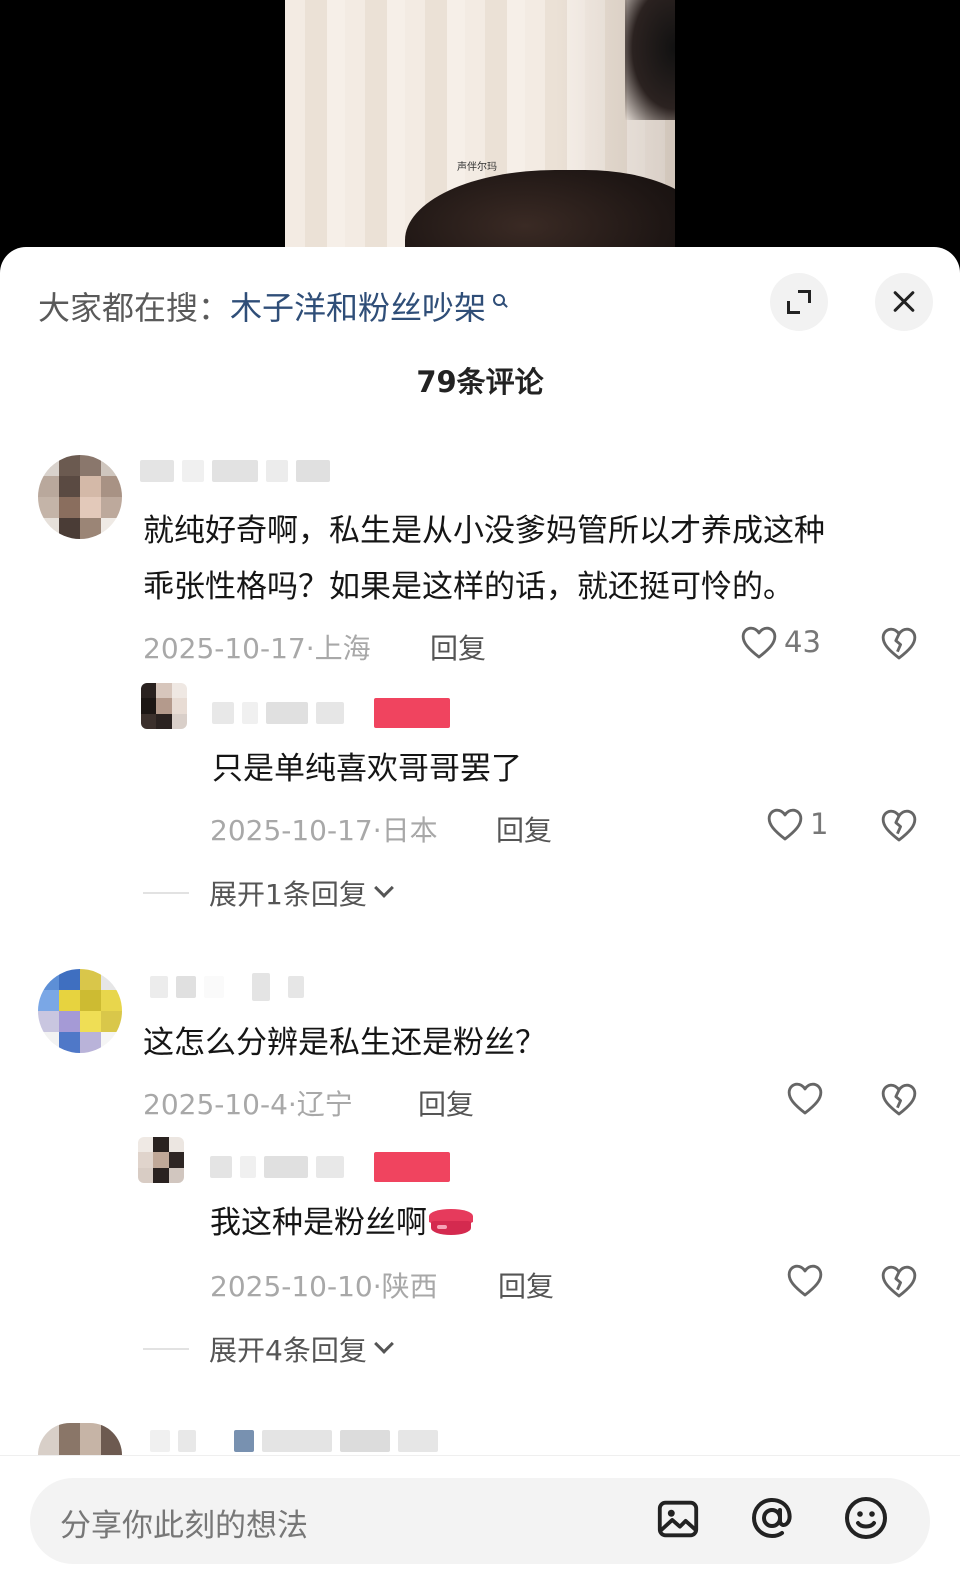  I want to click on video-hair-top, so click(650, 60).